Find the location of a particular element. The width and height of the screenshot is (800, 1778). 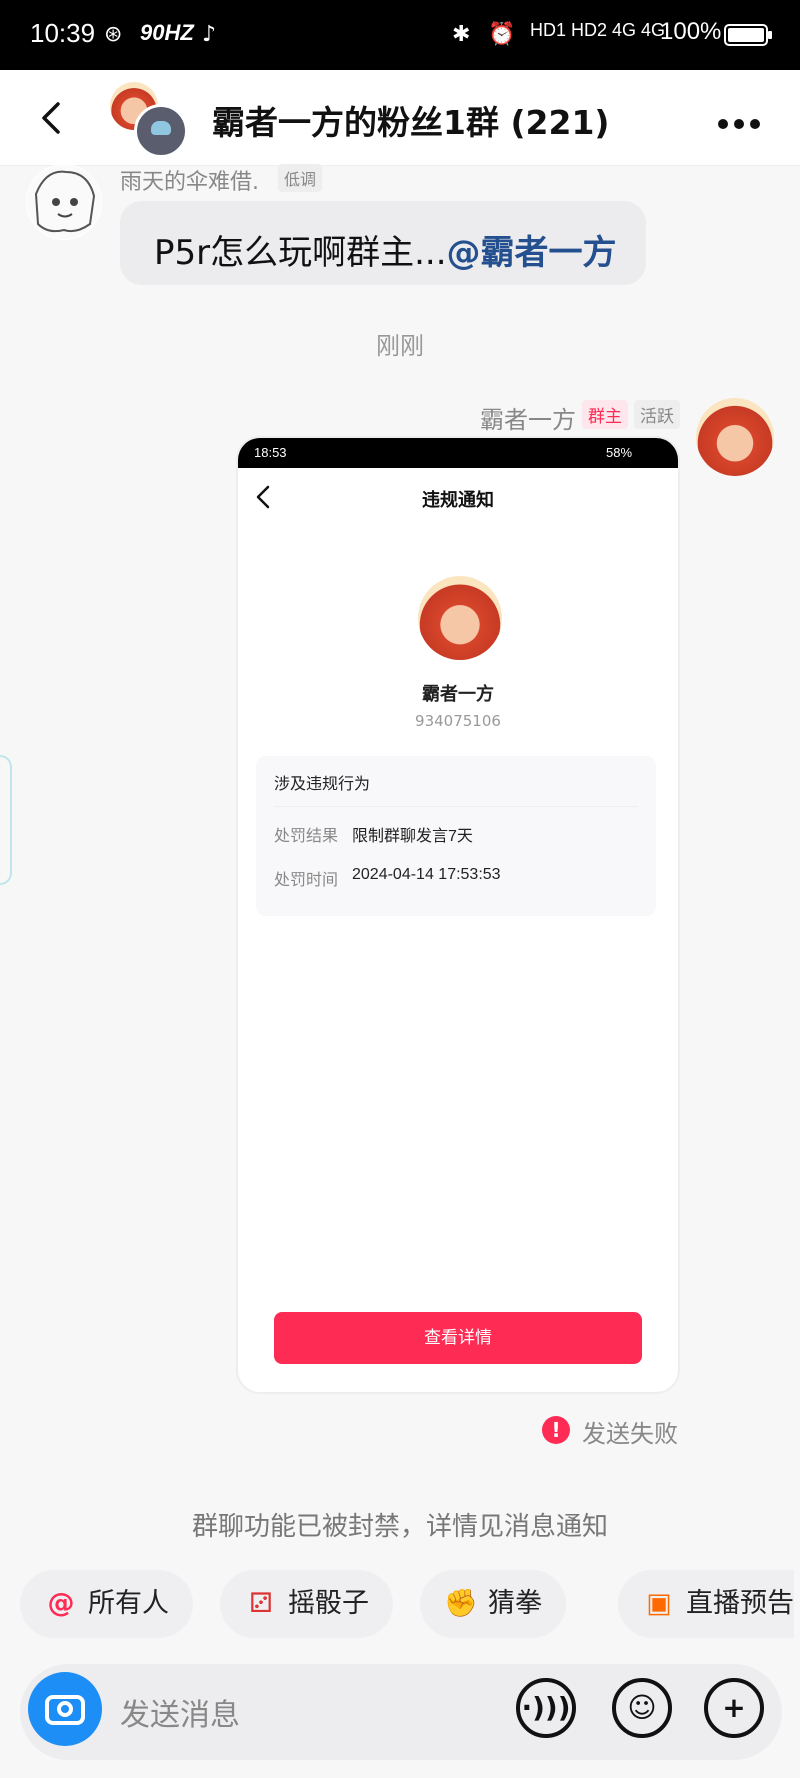

chip-label: 直播预告 is located at coordinates (740, 1603).